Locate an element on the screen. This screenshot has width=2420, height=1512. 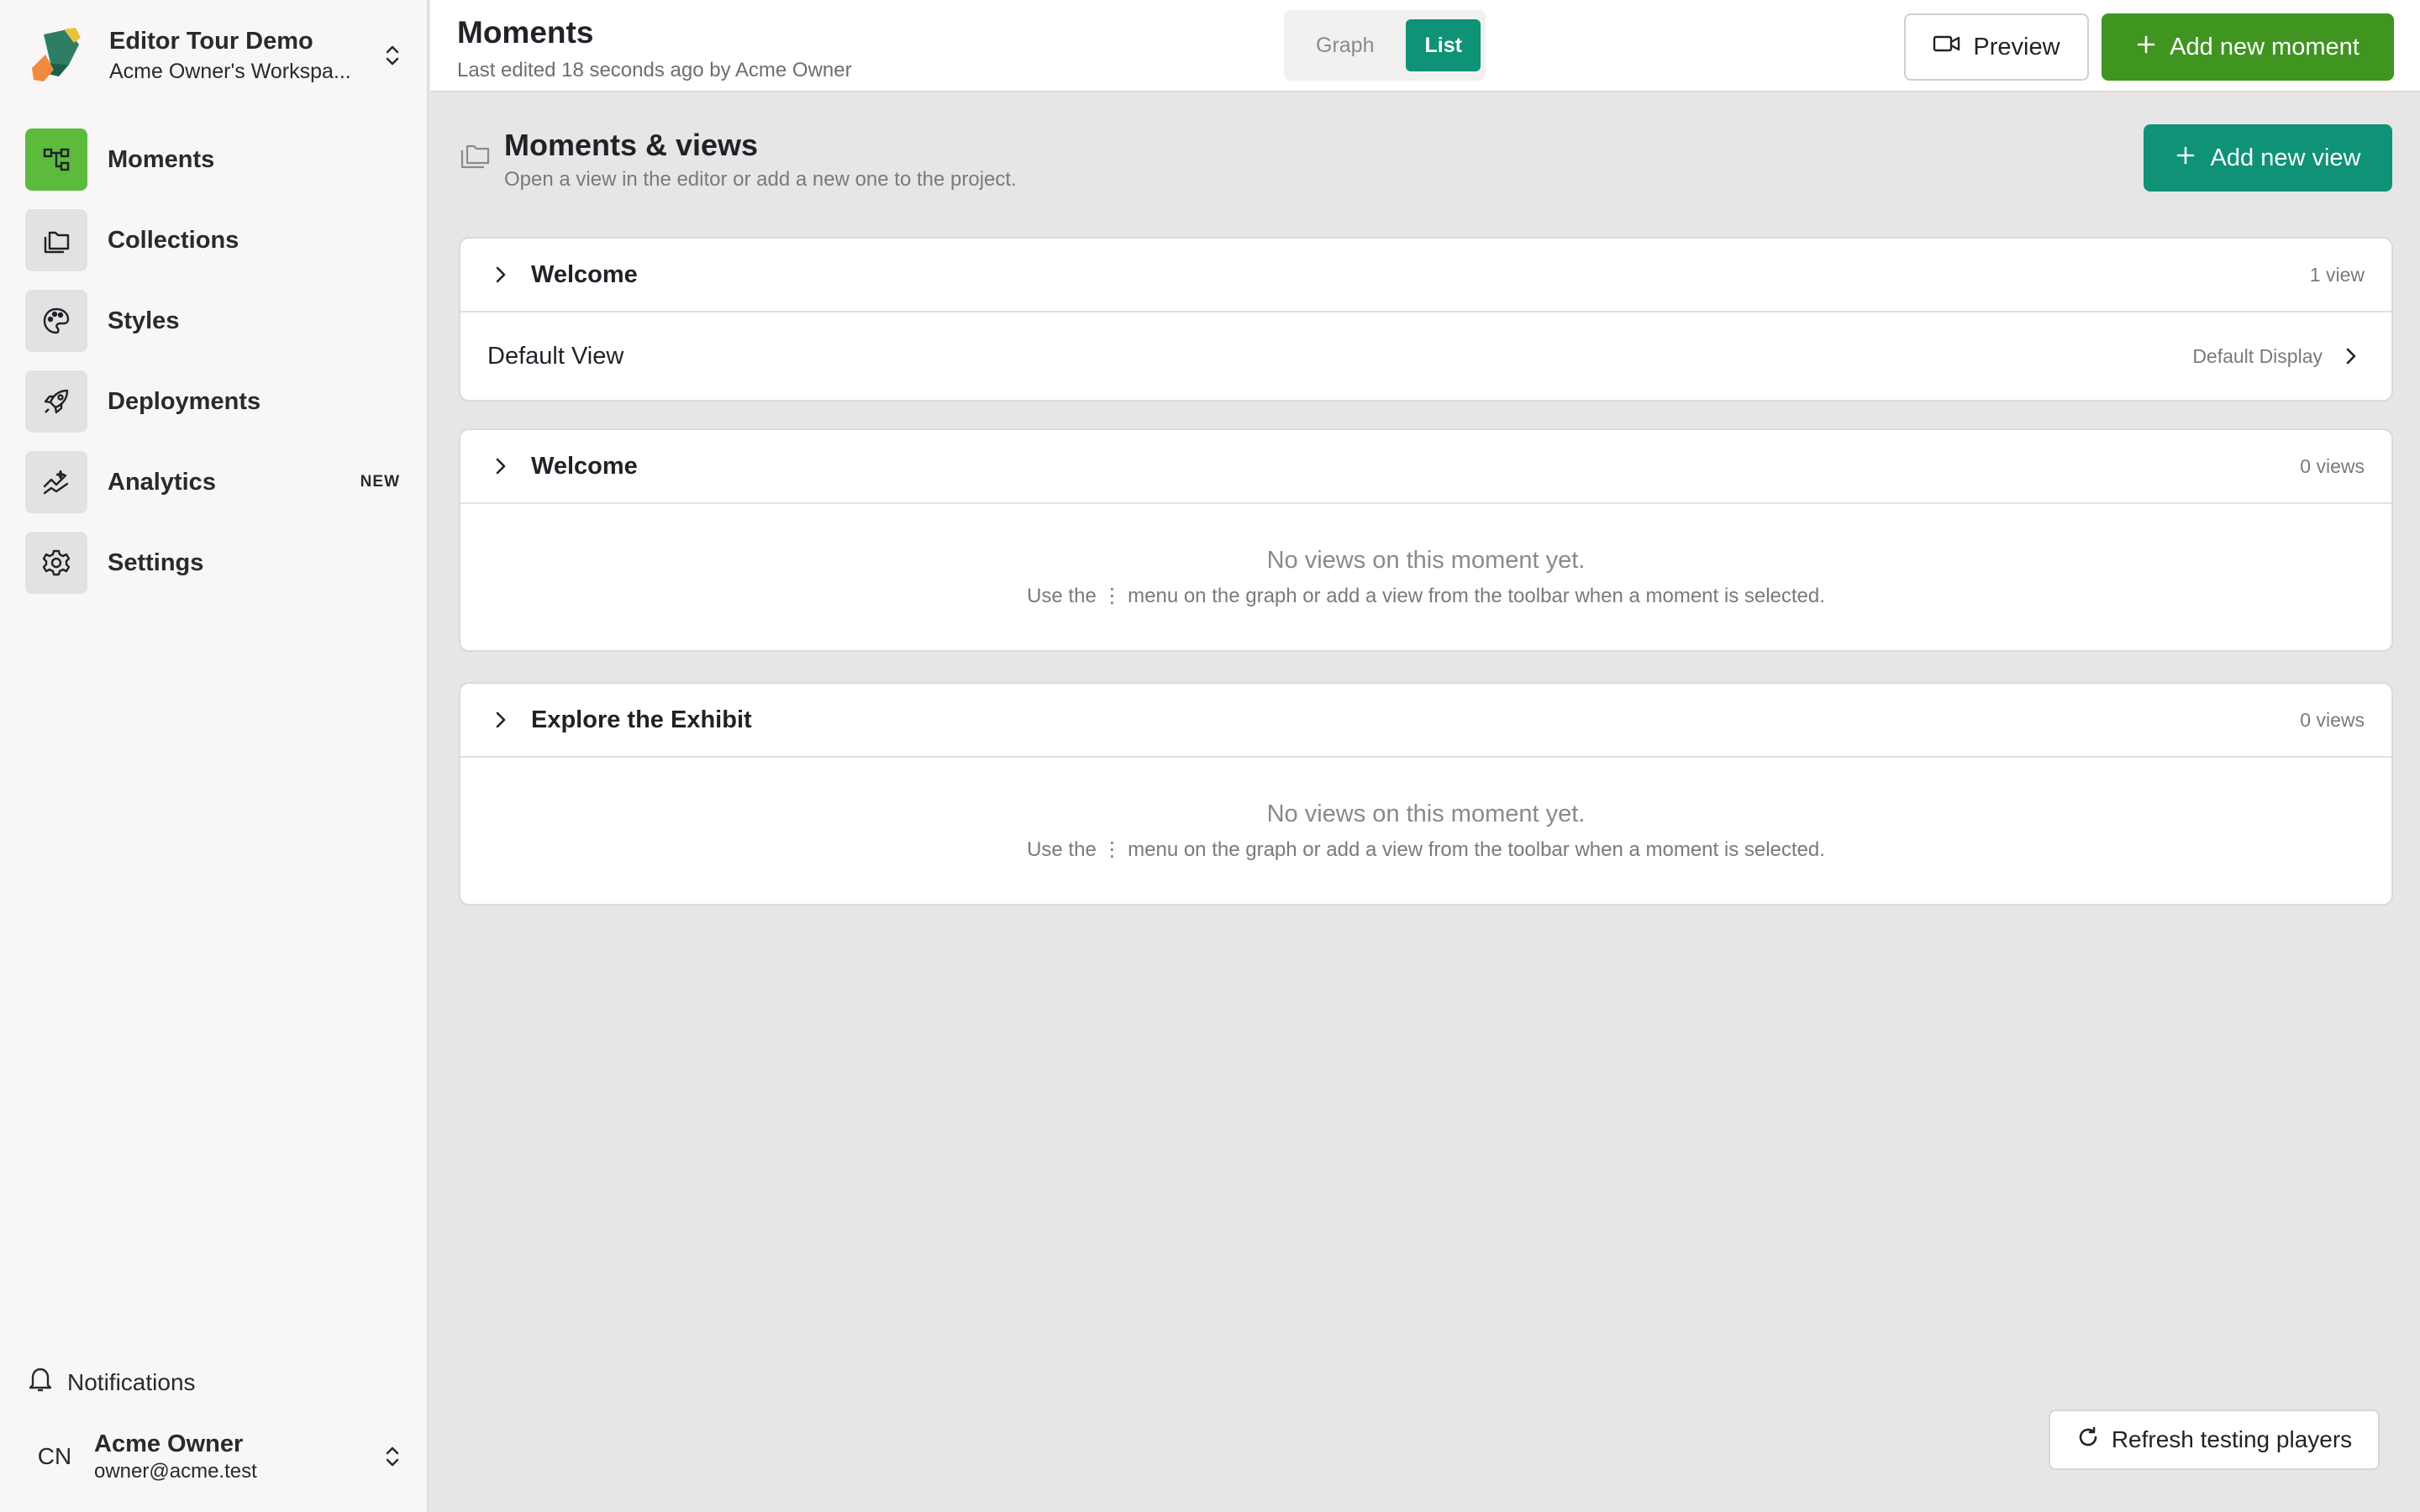
user-name: Acme Owner is located at coordinates (169, 1444).